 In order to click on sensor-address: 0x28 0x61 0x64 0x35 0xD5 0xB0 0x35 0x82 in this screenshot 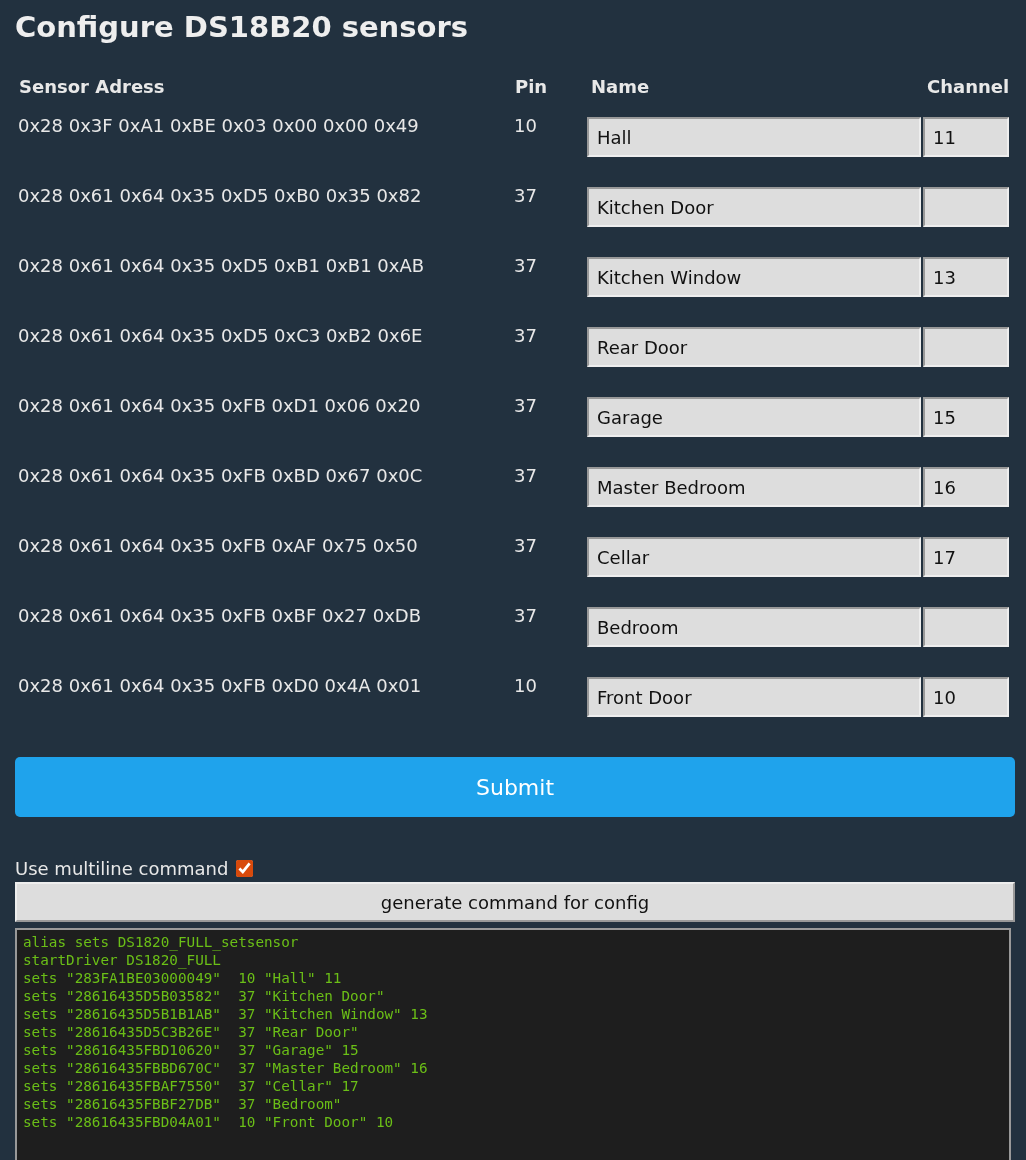, I will do `click(220, 195)`.